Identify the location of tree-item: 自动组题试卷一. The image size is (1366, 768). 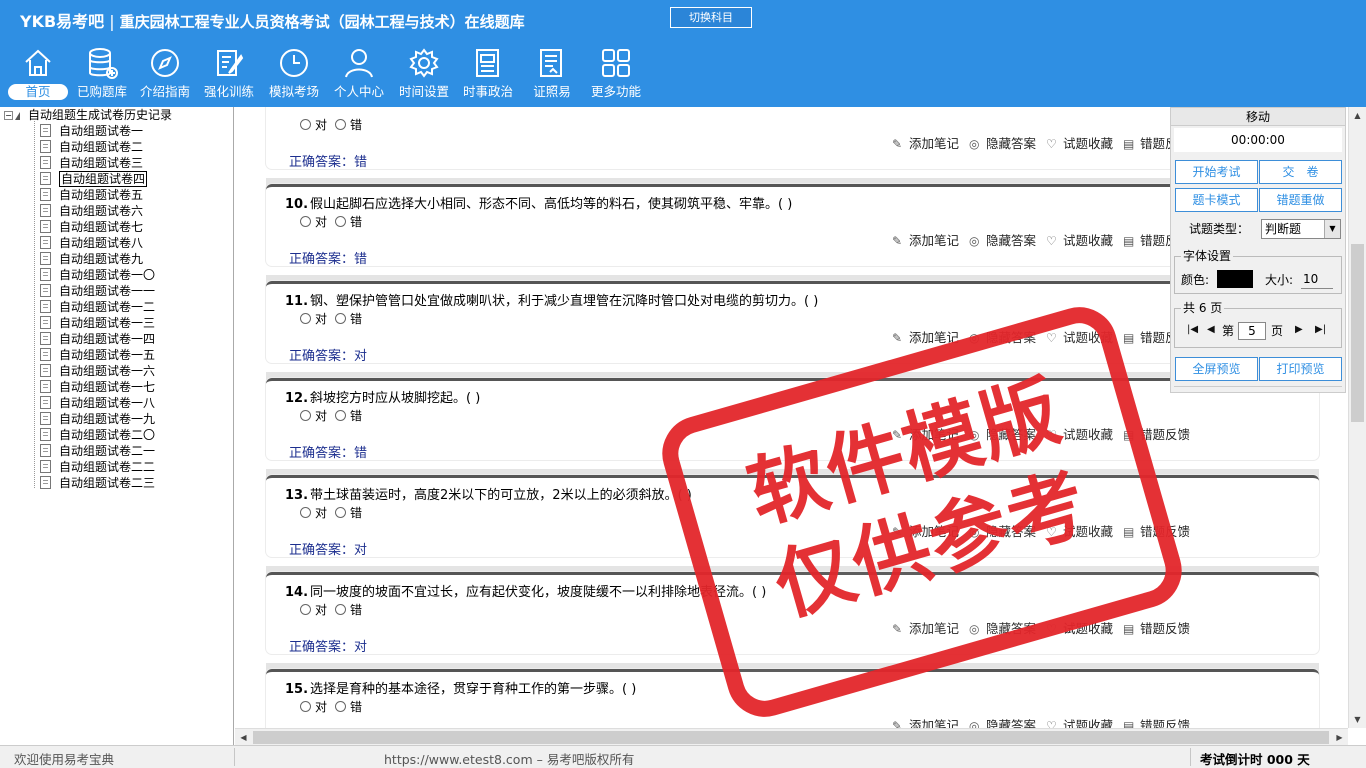
(91, 131).